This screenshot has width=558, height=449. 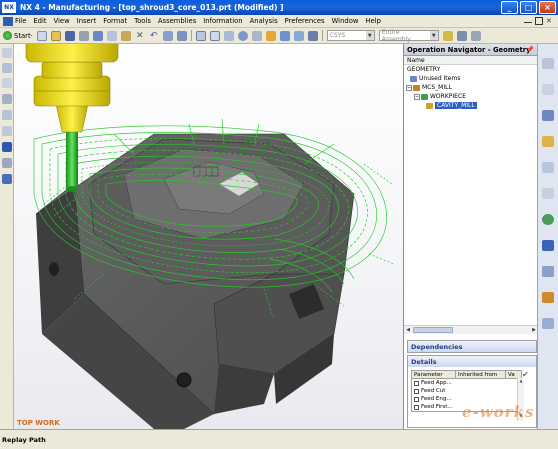 What do you see at coordinates (181, 35) in the screenshot?
I see `select-icon` at bounding box center [181, 35].